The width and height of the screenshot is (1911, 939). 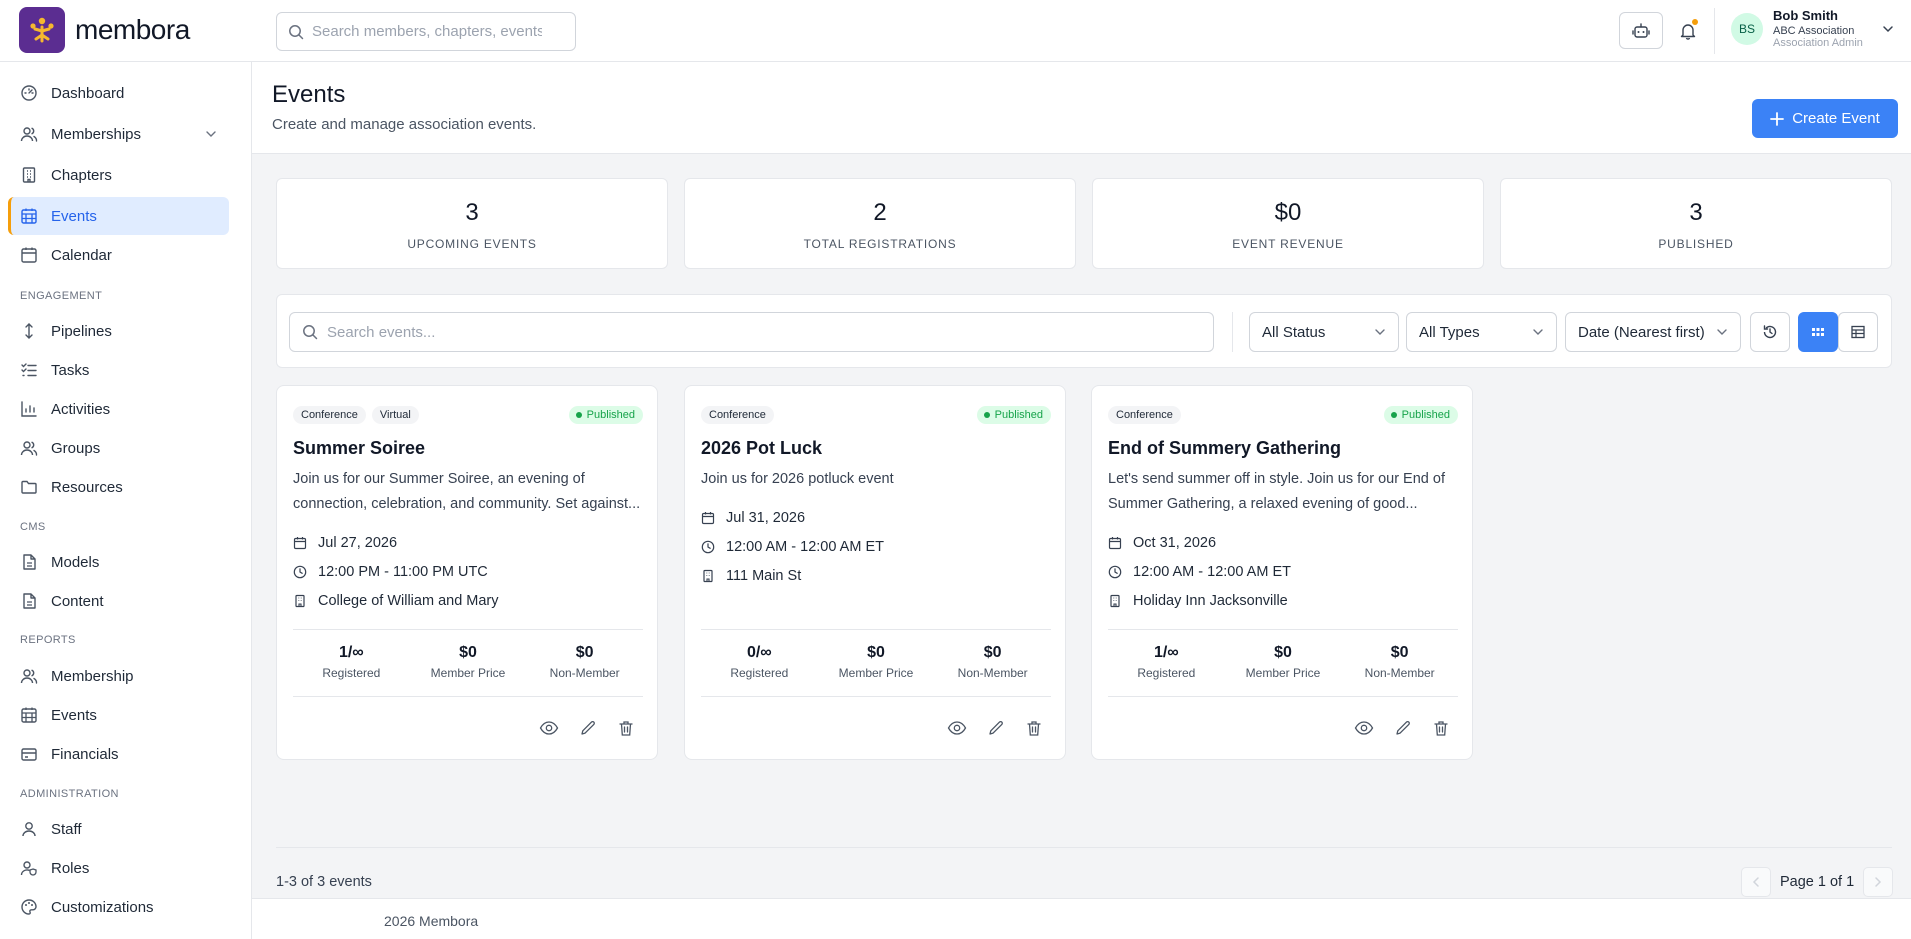 What do you see at coordinates (472, 212) in the screenshot?
I see `stat-value: 3` at bounding box center [472, 212].